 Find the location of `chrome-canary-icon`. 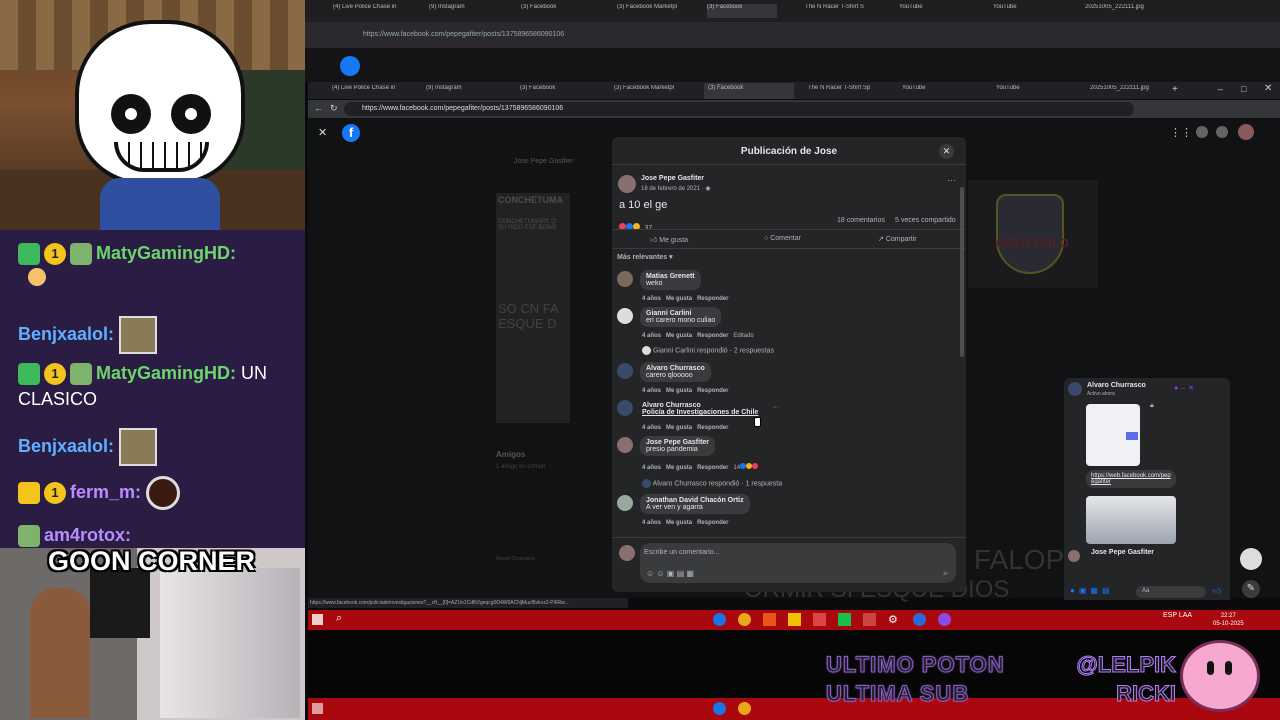

chrome-canary-icon is located at coordinates (744, 619).